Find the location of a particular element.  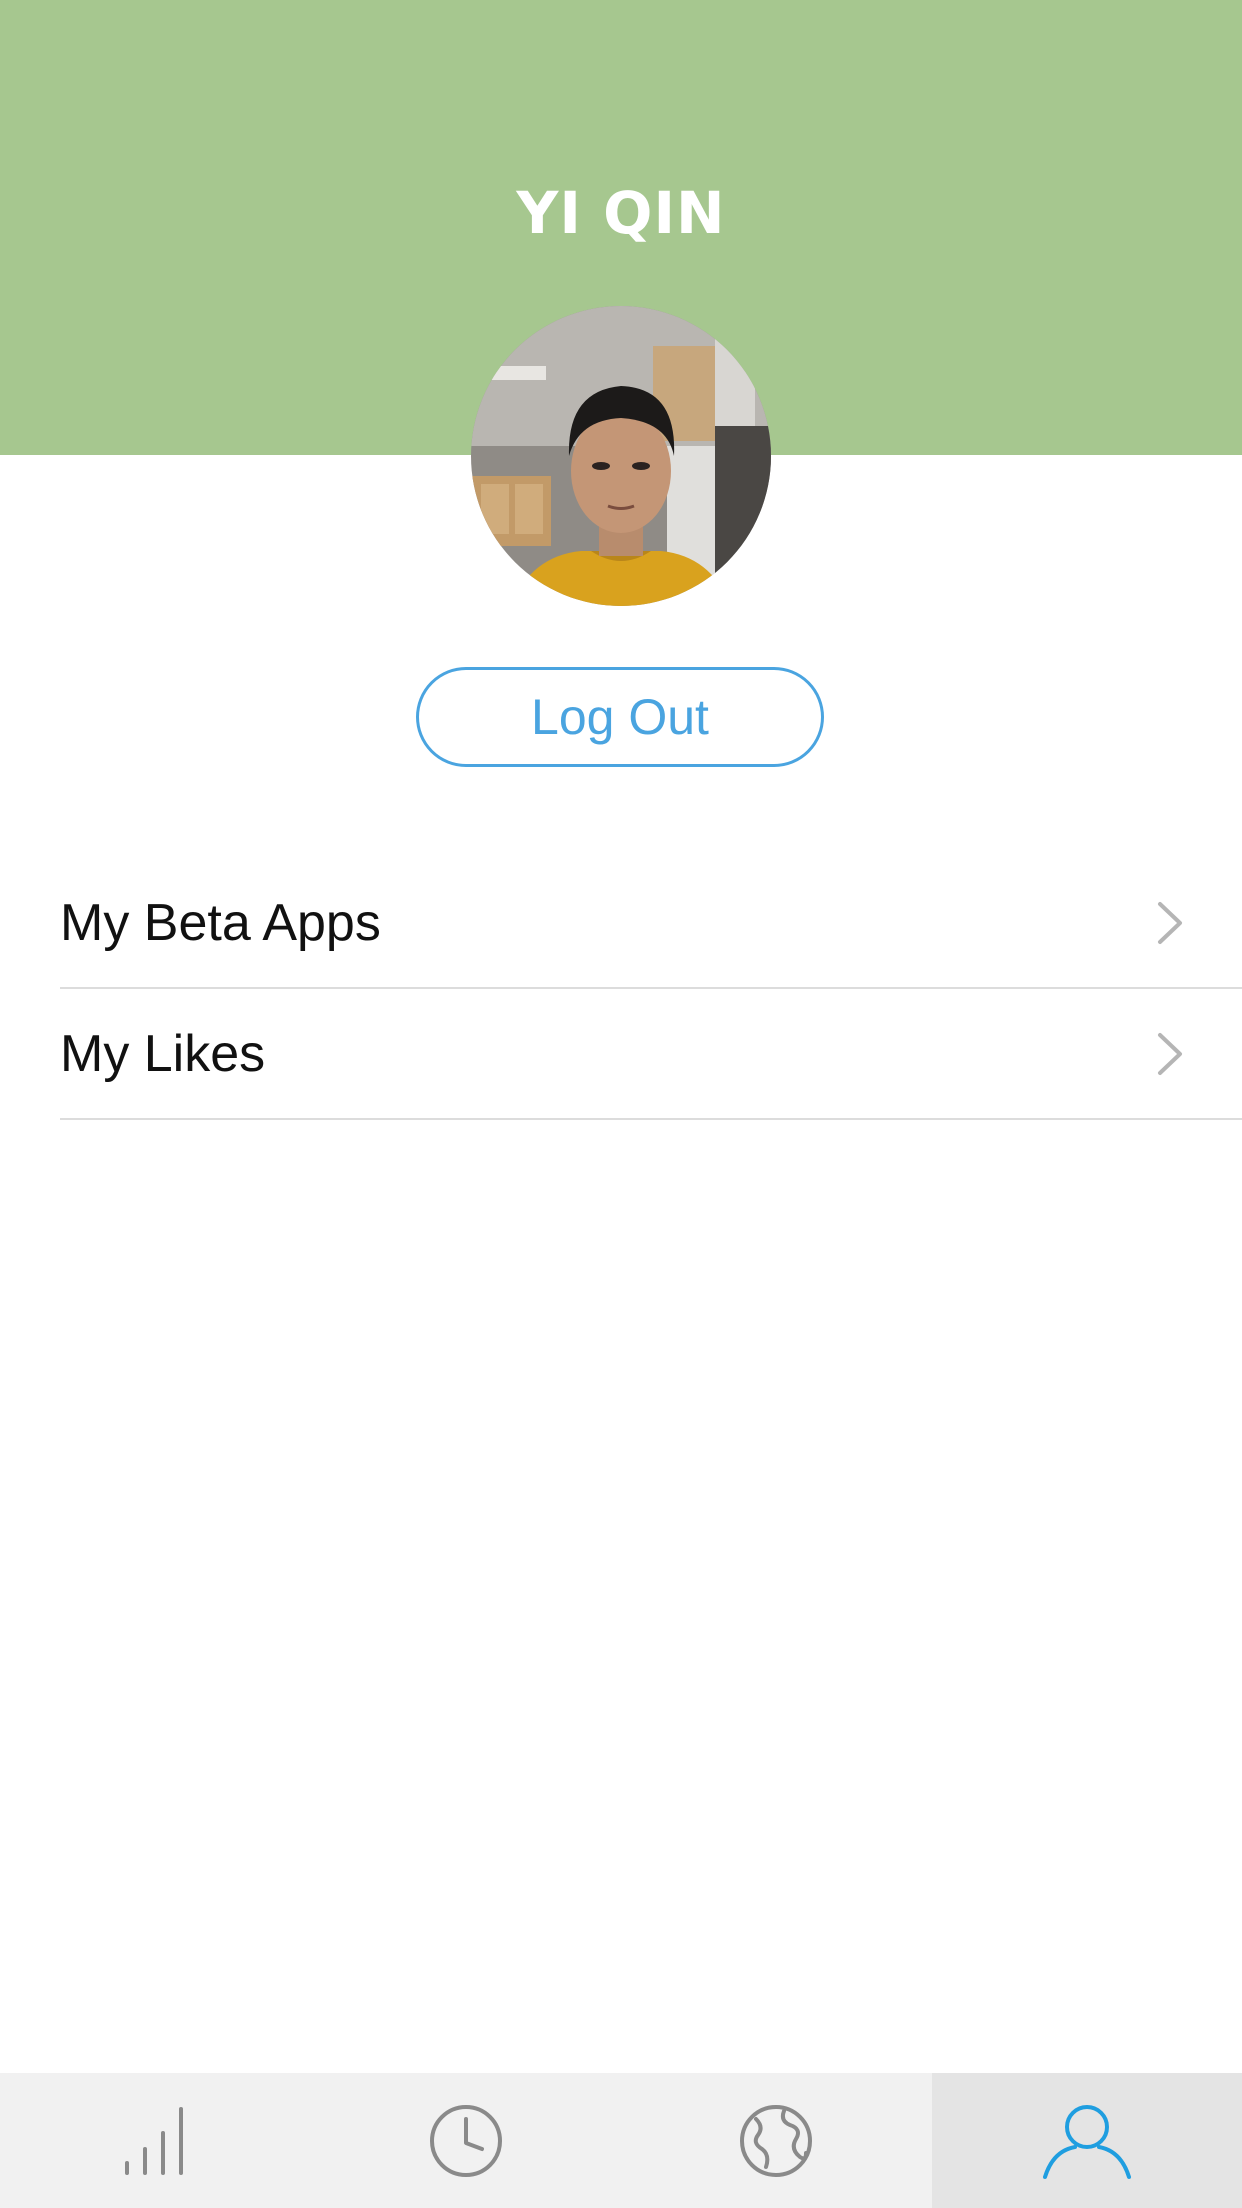

bar-chart-icon is located at coordinates (154, 2140).